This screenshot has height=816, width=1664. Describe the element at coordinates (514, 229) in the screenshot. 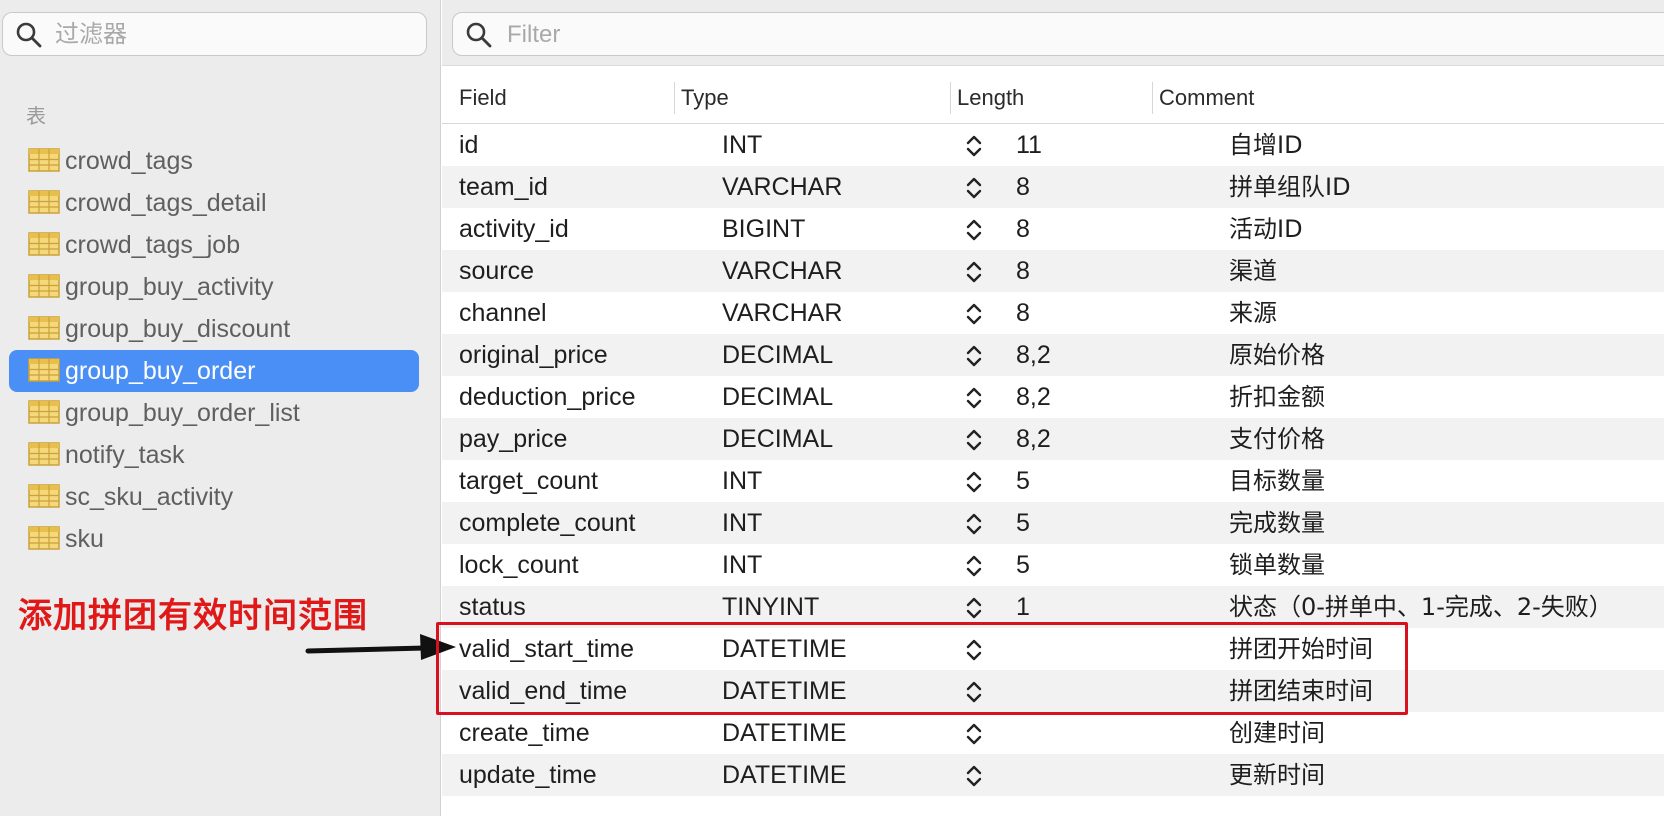

I see `field-name-cell: activity_id` at that location.